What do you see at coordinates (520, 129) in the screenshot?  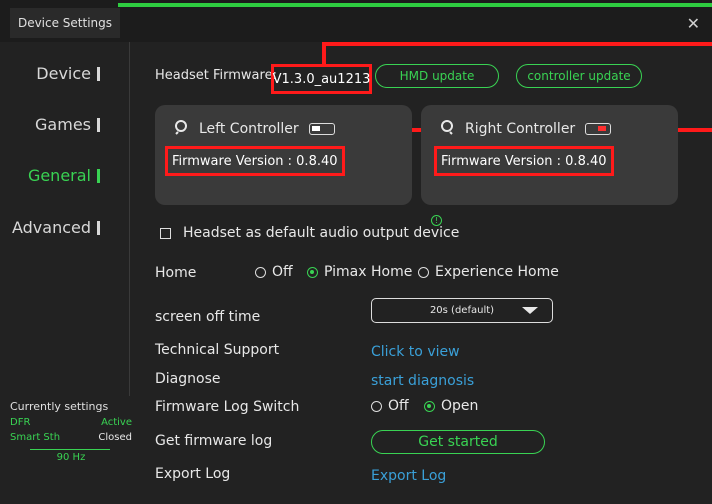 I see `right-controller-name: Right Controller` at bounding box center [520, 129].